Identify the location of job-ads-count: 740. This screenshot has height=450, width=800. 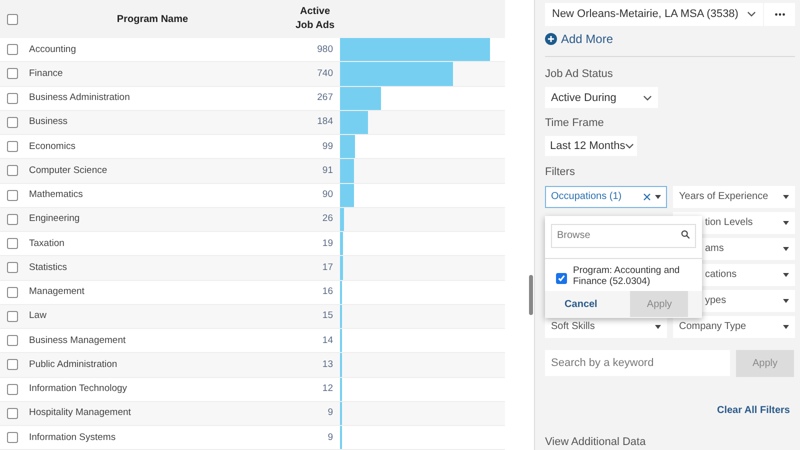
(324, 73).